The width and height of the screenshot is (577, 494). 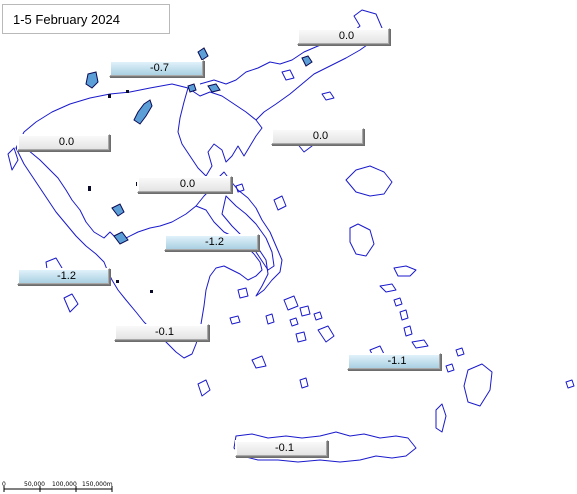 What do you see at coordinates (404, 315) in the screenshot?
I see `dodecanese-leros` at bounding box center [404, 315].